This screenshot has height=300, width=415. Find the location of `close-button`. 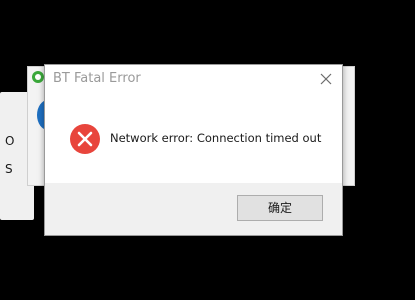

close-button is located at coordinates (326, 79).